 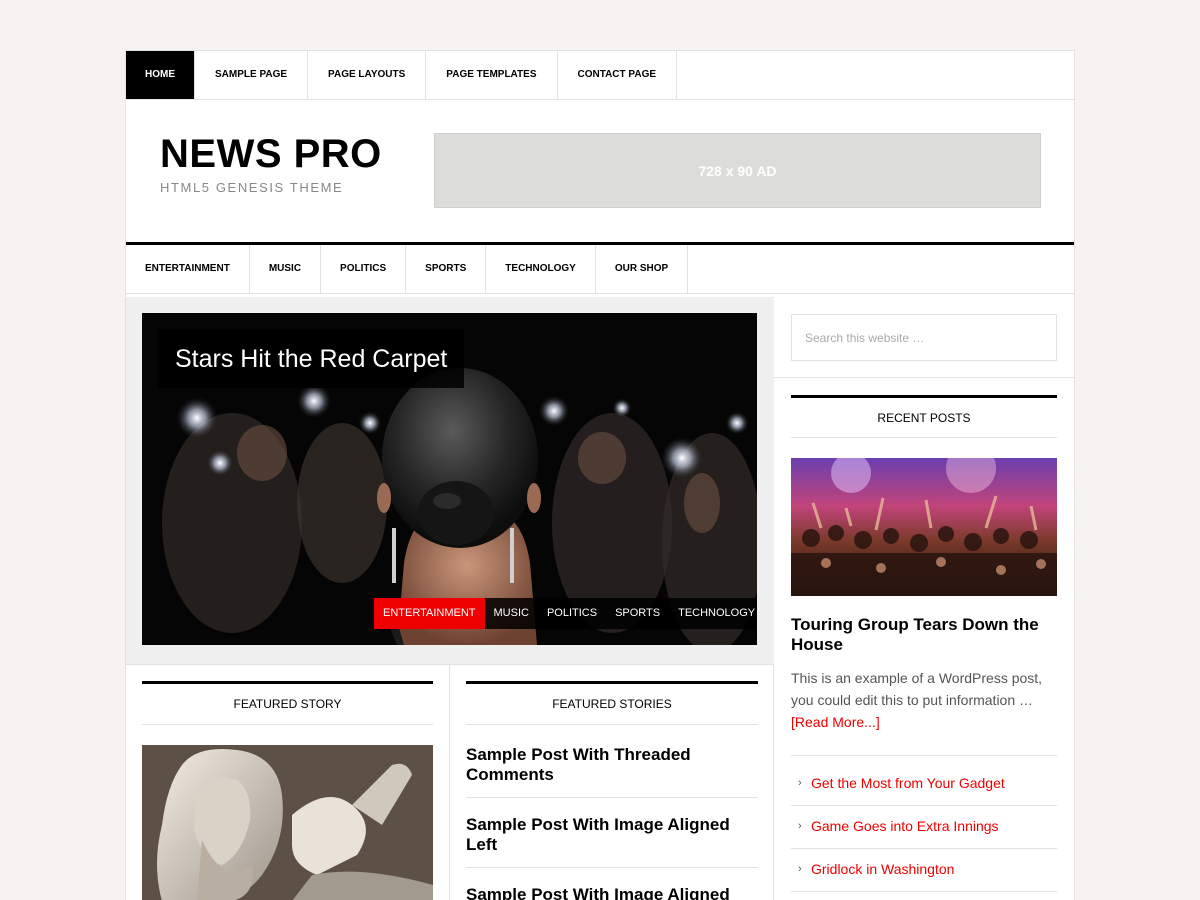 I want to click on site-header: NEWS PRO HTML5 GENESIS THEME 728 x 90 AD, so click(x=600, y=172).